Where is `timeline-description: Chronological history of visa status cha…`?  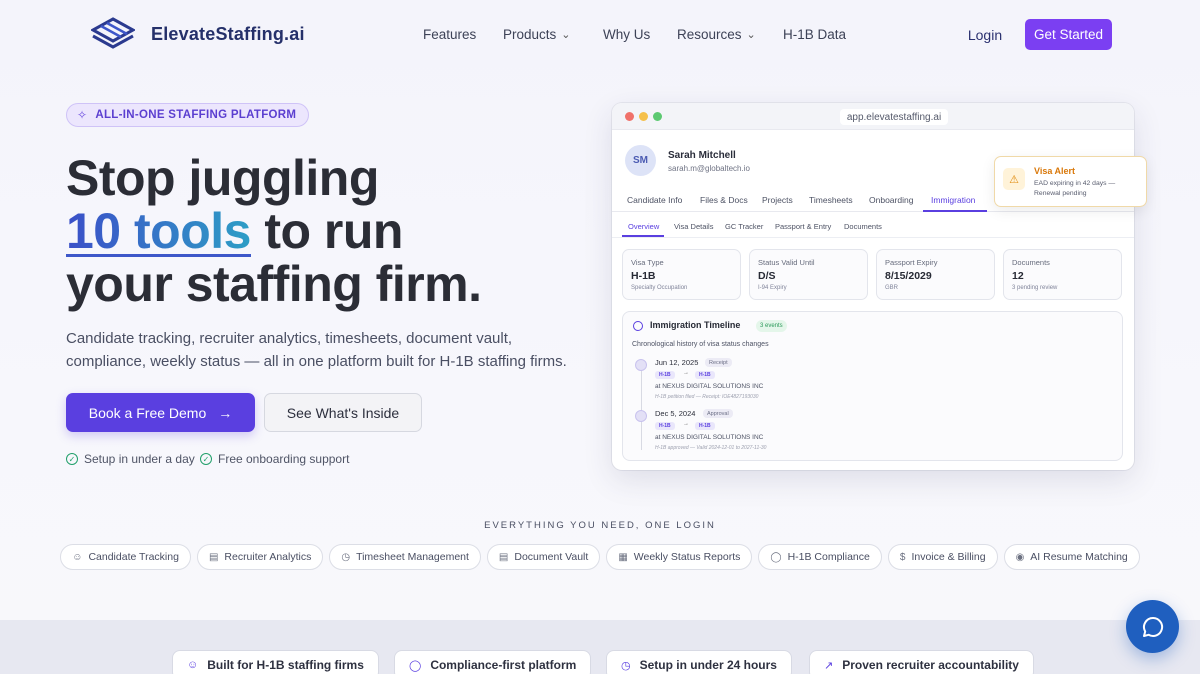 timeline-description: Chronological history of visa status cha… is located at coordinates (700, 344).